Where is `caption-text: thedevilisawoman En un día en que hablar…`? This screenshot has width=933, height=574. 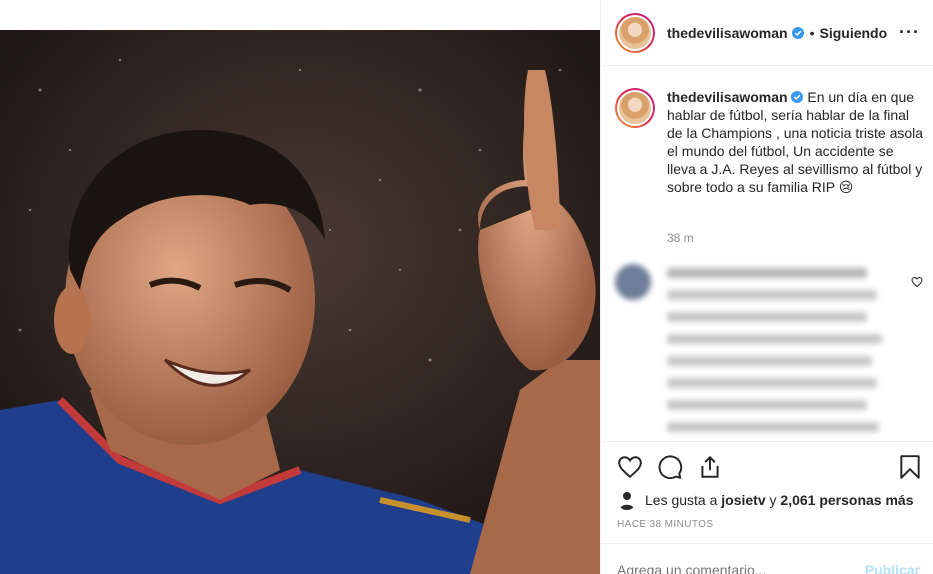
caption-text: thedevilisawoman En un día en que hablar… is located at coordinates (796, 142).